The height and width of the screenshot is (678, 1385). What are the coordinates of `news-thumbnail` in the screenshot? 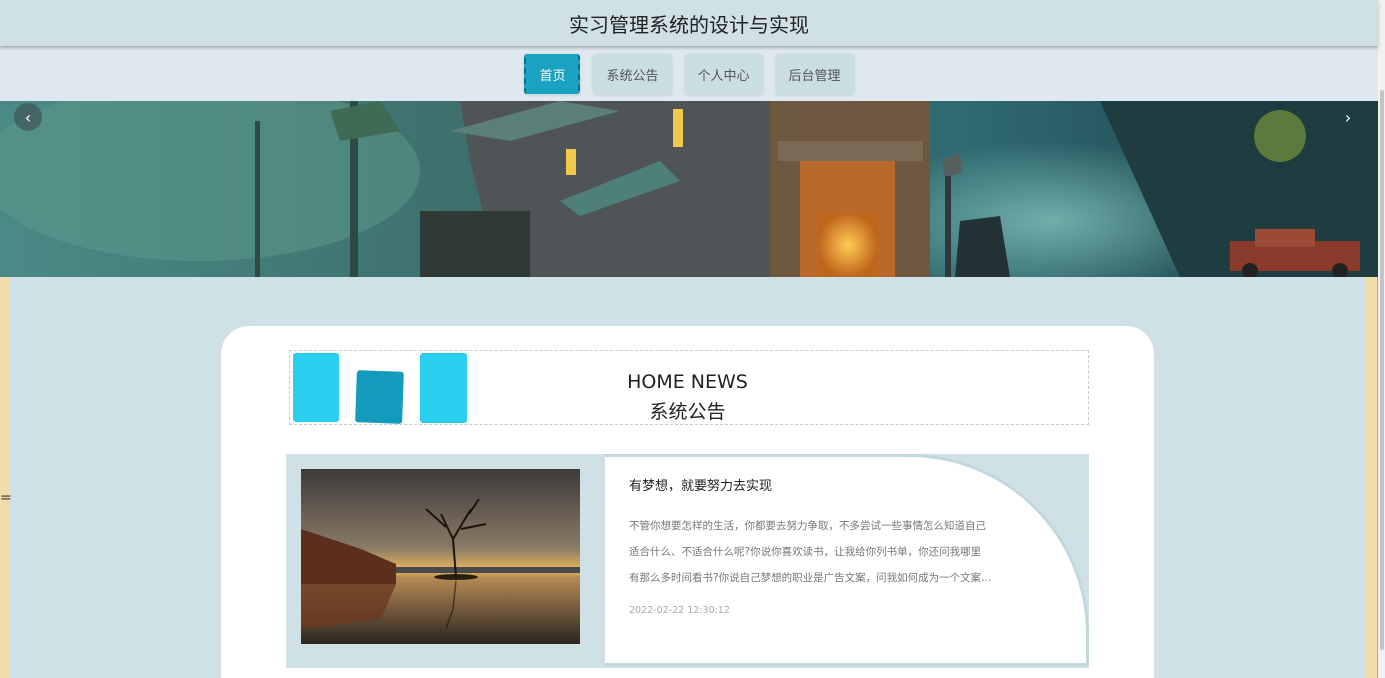 It's located at (440, 556).